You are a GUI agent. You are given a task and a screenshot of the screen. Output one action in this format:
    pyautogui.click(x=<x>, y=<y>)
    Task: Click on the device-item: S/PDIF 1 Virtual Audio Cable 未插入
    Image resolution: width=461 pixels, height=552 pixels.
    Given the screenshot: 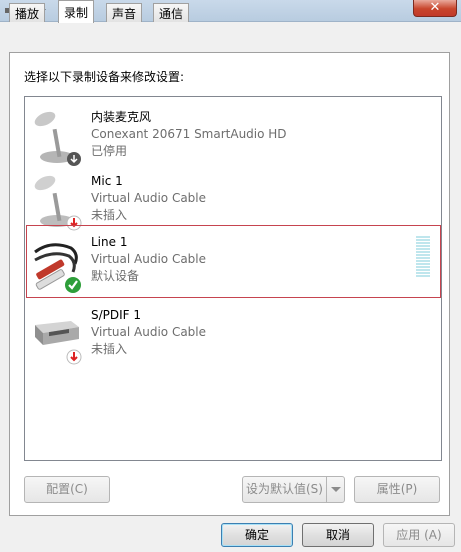 What is the action you would take?
    pyautogui.click(x=234, y=335)
    